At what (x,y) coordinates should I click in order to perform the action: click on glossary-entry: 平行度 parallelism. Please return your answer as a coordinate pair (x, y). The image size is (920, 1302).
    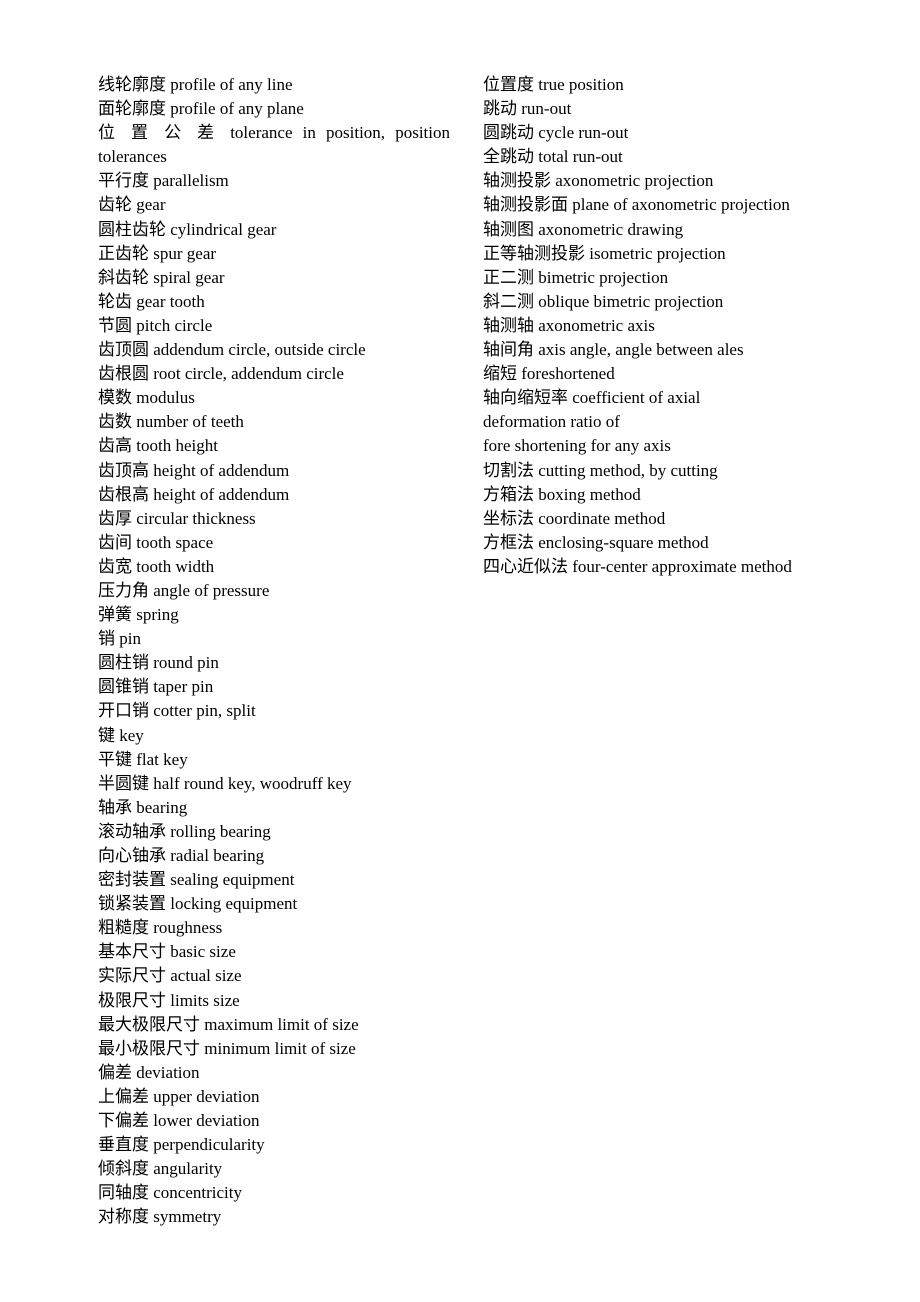
    Looking at the image, I should click on (163, 181).